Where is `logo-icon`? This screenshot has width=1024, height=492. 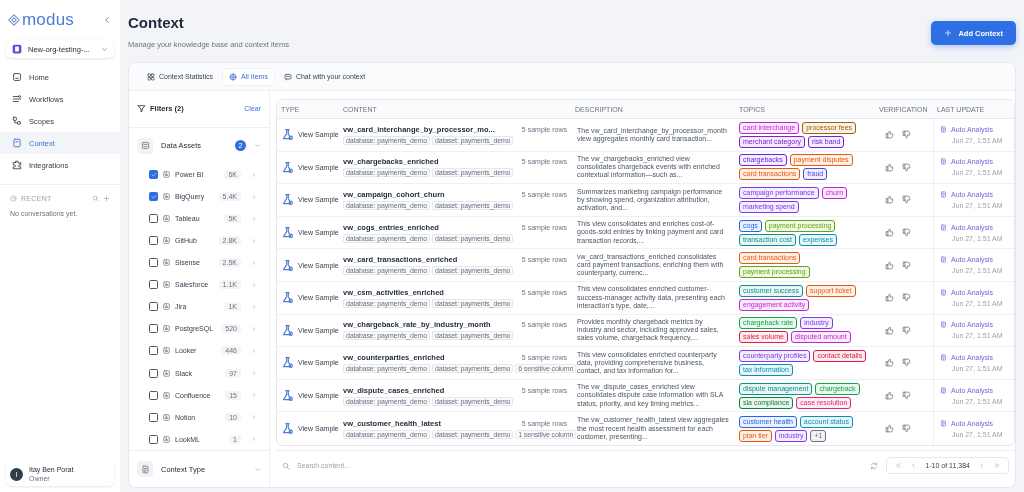 logo-icon is located at coordinates (14, 20).